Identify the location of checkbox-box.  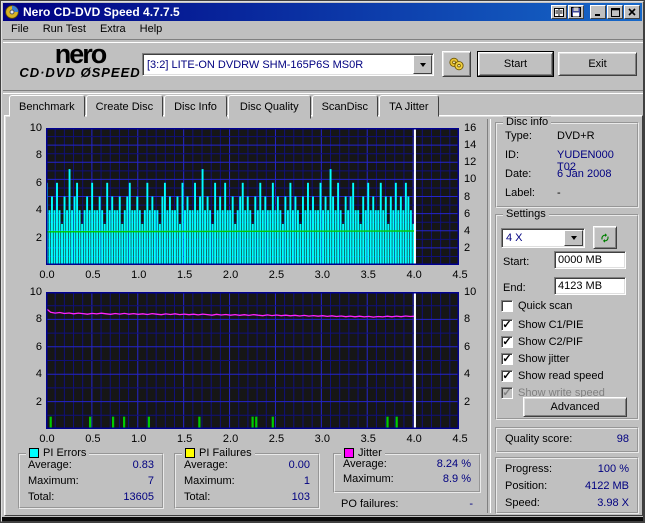
(507, 305).